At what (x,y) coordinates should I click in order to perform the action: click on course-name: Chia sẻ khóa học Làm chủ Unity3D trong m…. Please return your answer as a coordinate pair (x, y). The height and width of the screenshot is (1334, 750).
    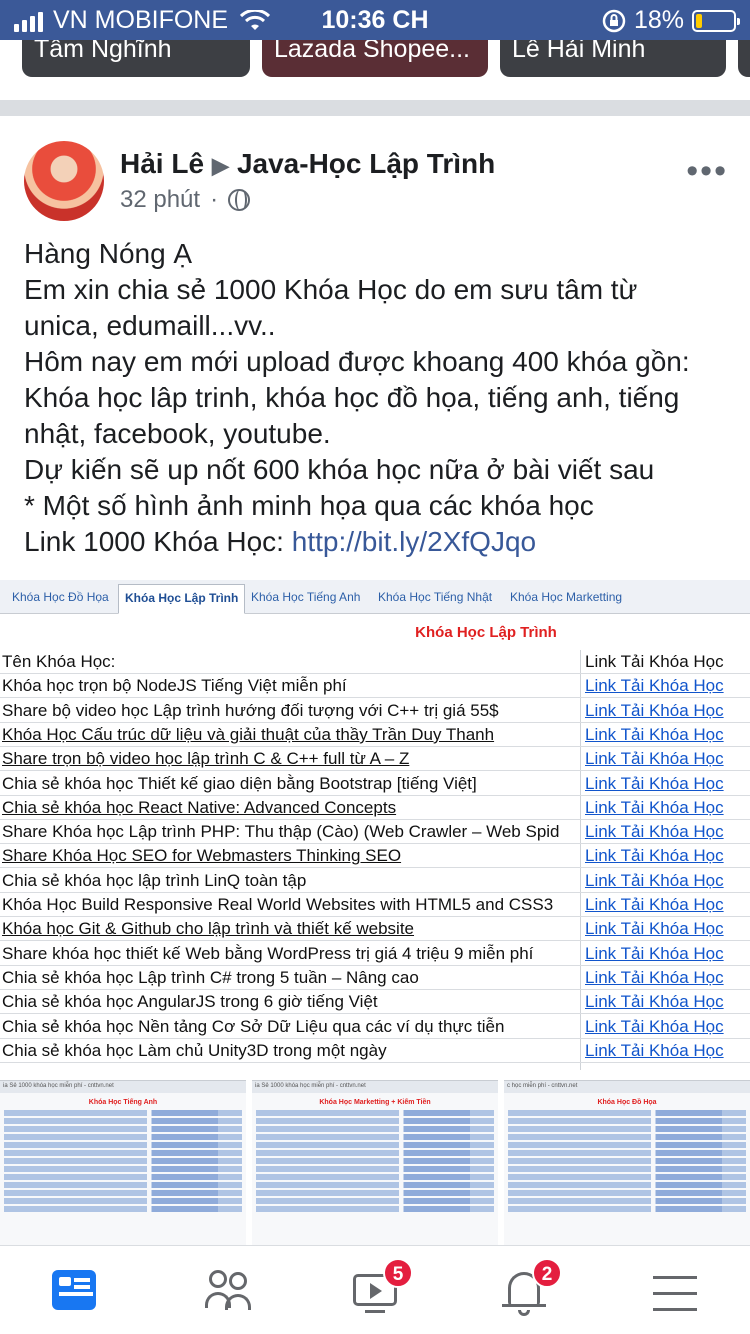
    Looking at the image, I should click on (194, 1050).